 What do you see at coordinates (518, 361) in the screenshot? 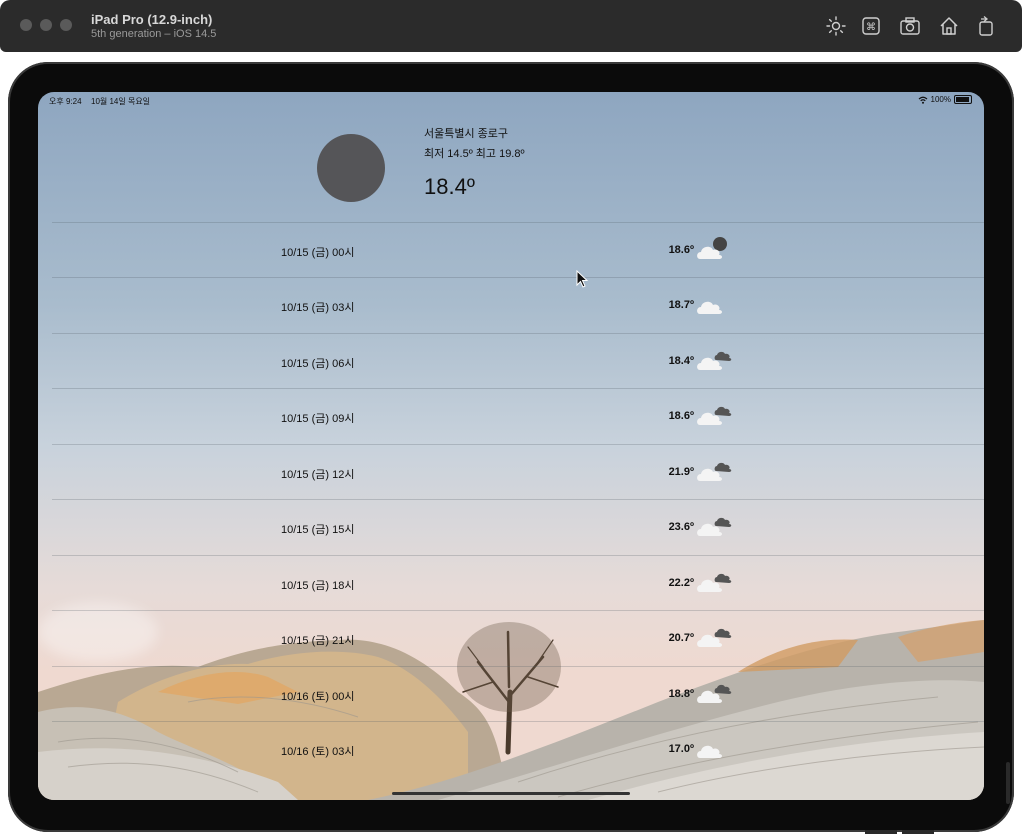
I see `forecast-row: 10/15 (금) 06시 18.4º` at bounding box center [518, 361].